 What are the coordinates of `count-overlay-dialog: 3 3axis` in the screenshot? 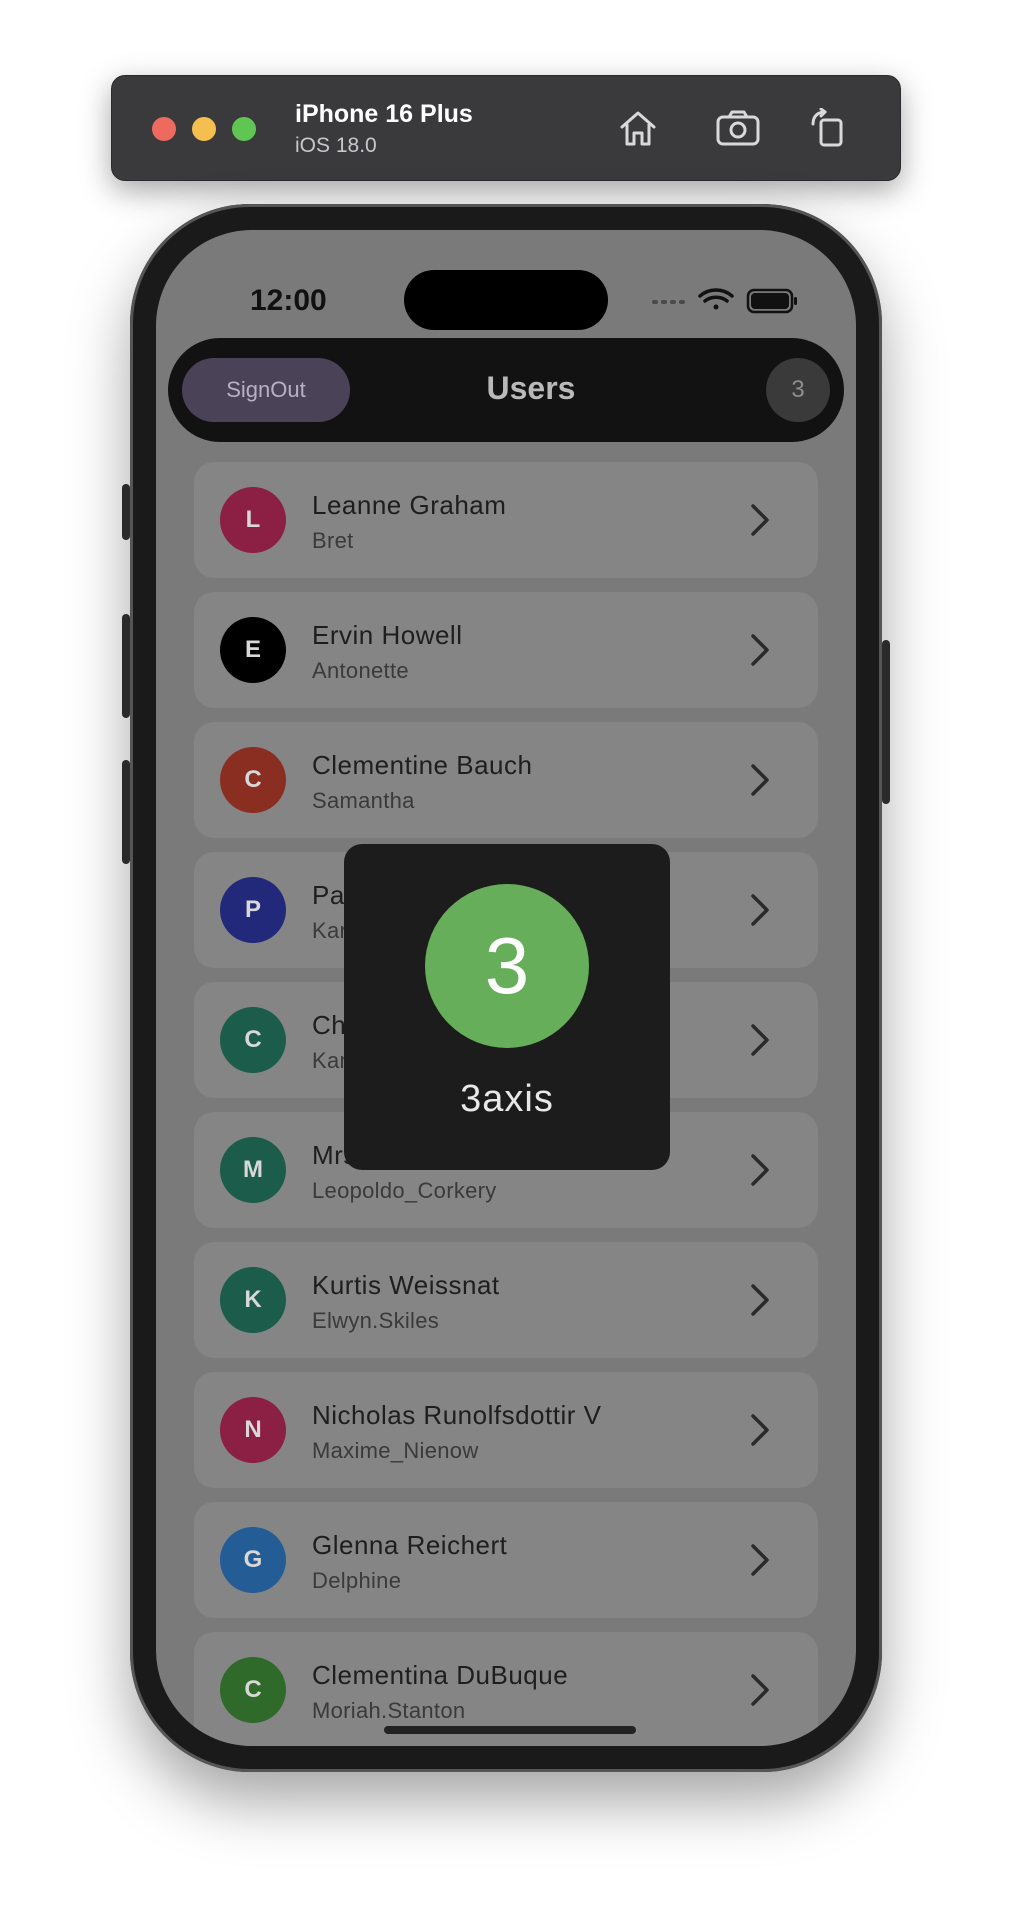 It's located at (507, 1007).